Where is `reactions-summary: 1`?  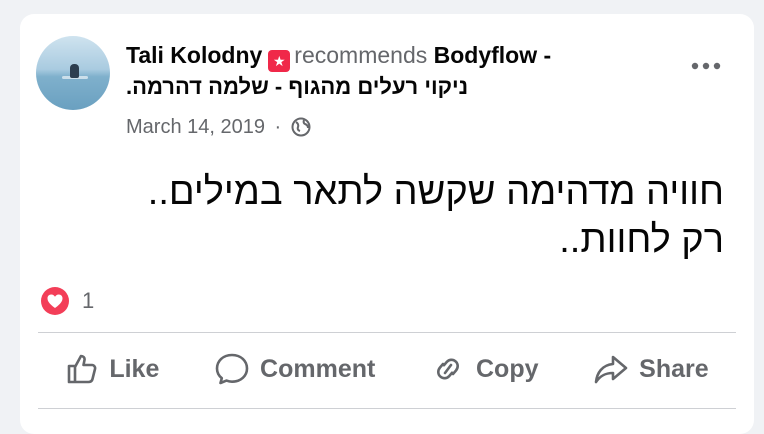 reactions-summary: 1 is located at coordinates (67, 301).